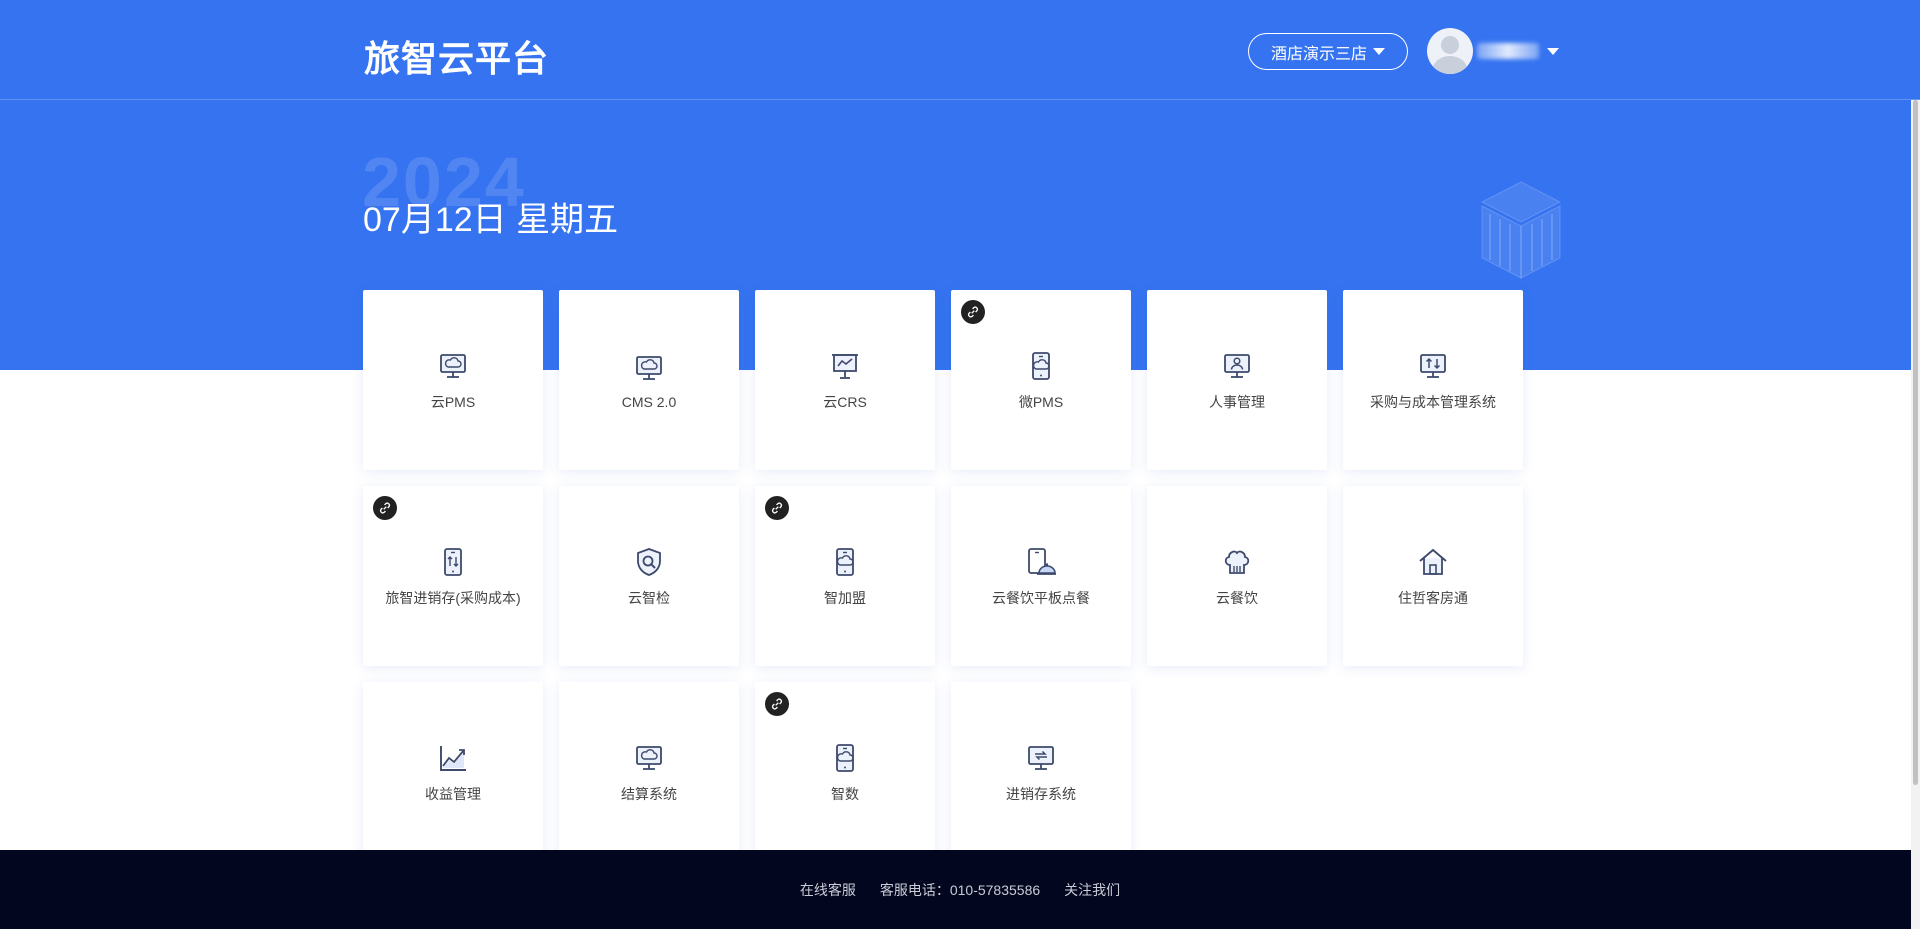 Image resolution: width=1920 pixels, height=929 pixels. Describe the element at coordinates (1433, 366) in the screenshot. I see `monitor-arrows-icon` at that location.